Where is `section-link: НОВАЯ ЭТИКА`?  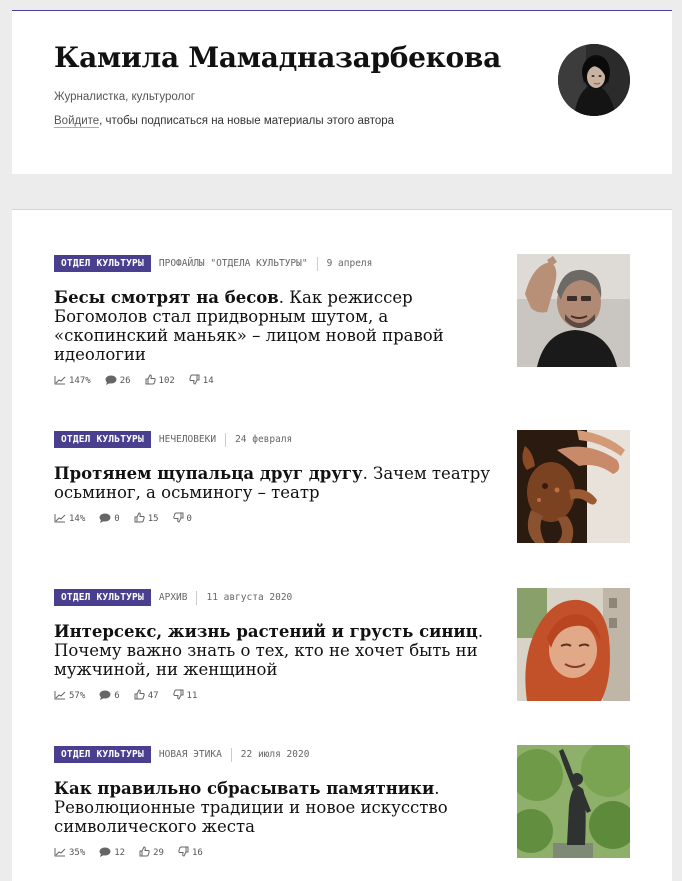 section-link: НОВАЯ ЭТИКА is located at coordinates (190, 754).